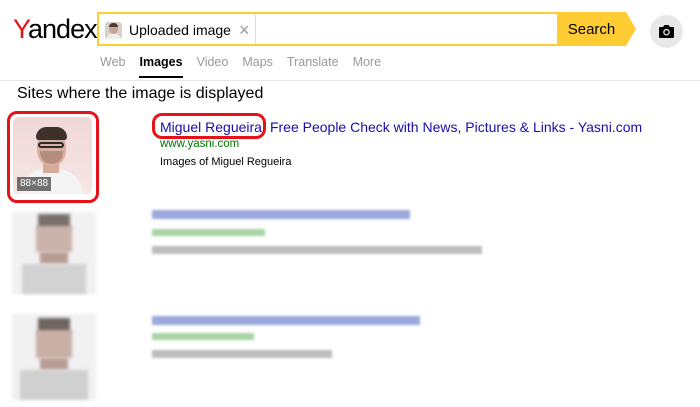  Describe the element at coordinates (63, 29) in the screenshot. I see `logo-rest: andex` at that location.